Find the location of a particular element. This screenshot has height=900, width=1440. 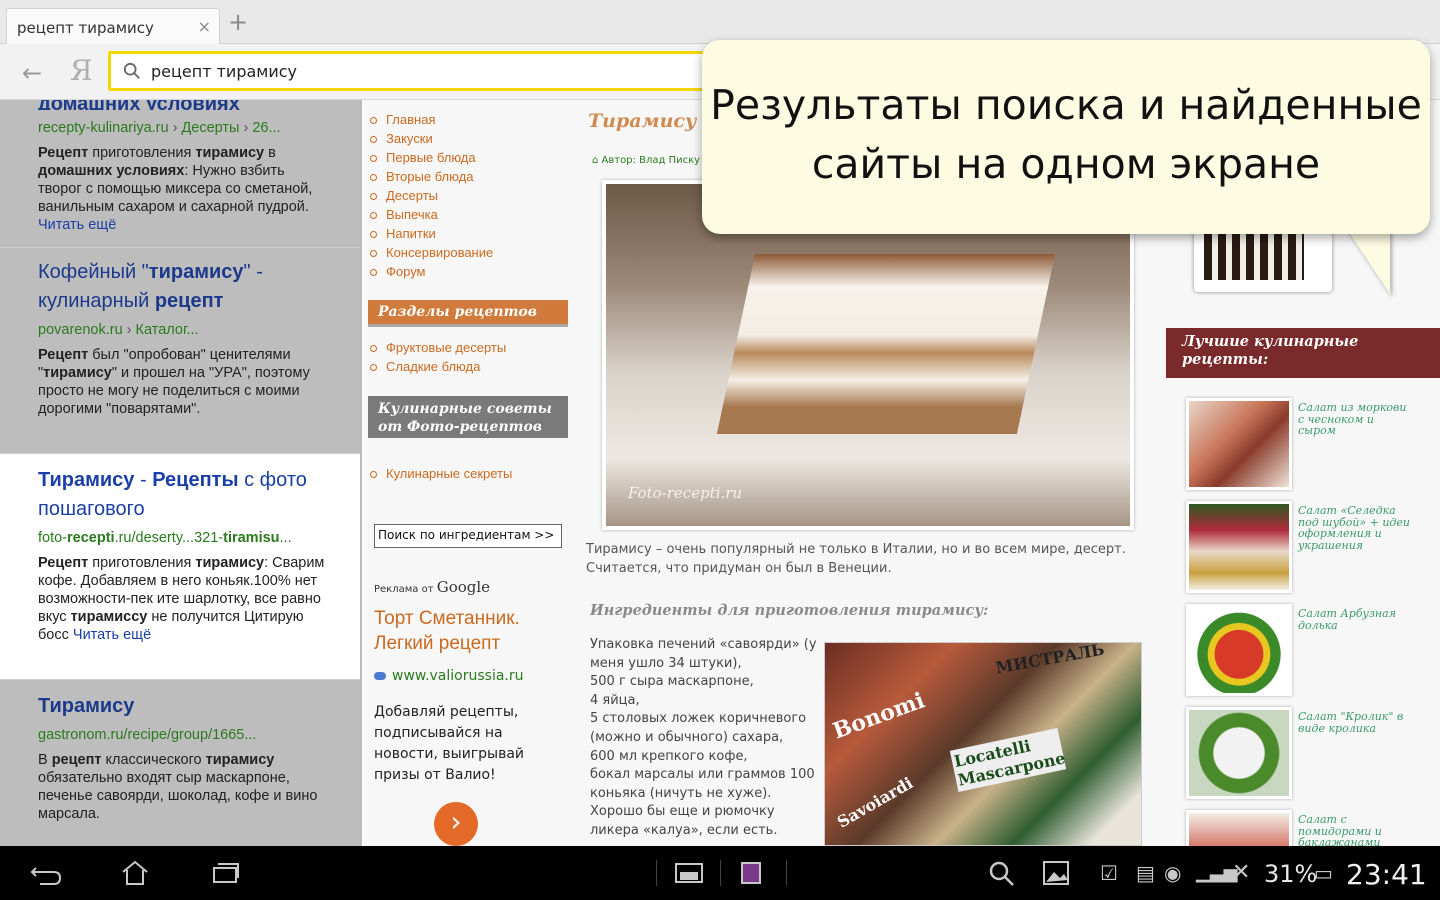

browser-tab: рецепт тирамису × is located at coordinates (113, 26).